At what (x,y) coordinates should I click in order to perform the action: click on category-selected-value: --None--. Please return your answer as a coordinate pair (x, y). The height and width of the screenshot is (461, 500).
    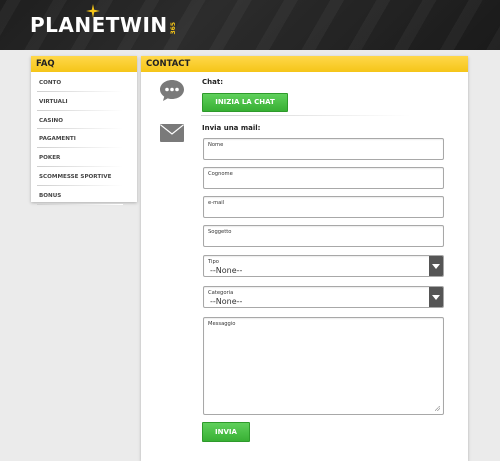
    Looking at the image, I should click on (226, 301).